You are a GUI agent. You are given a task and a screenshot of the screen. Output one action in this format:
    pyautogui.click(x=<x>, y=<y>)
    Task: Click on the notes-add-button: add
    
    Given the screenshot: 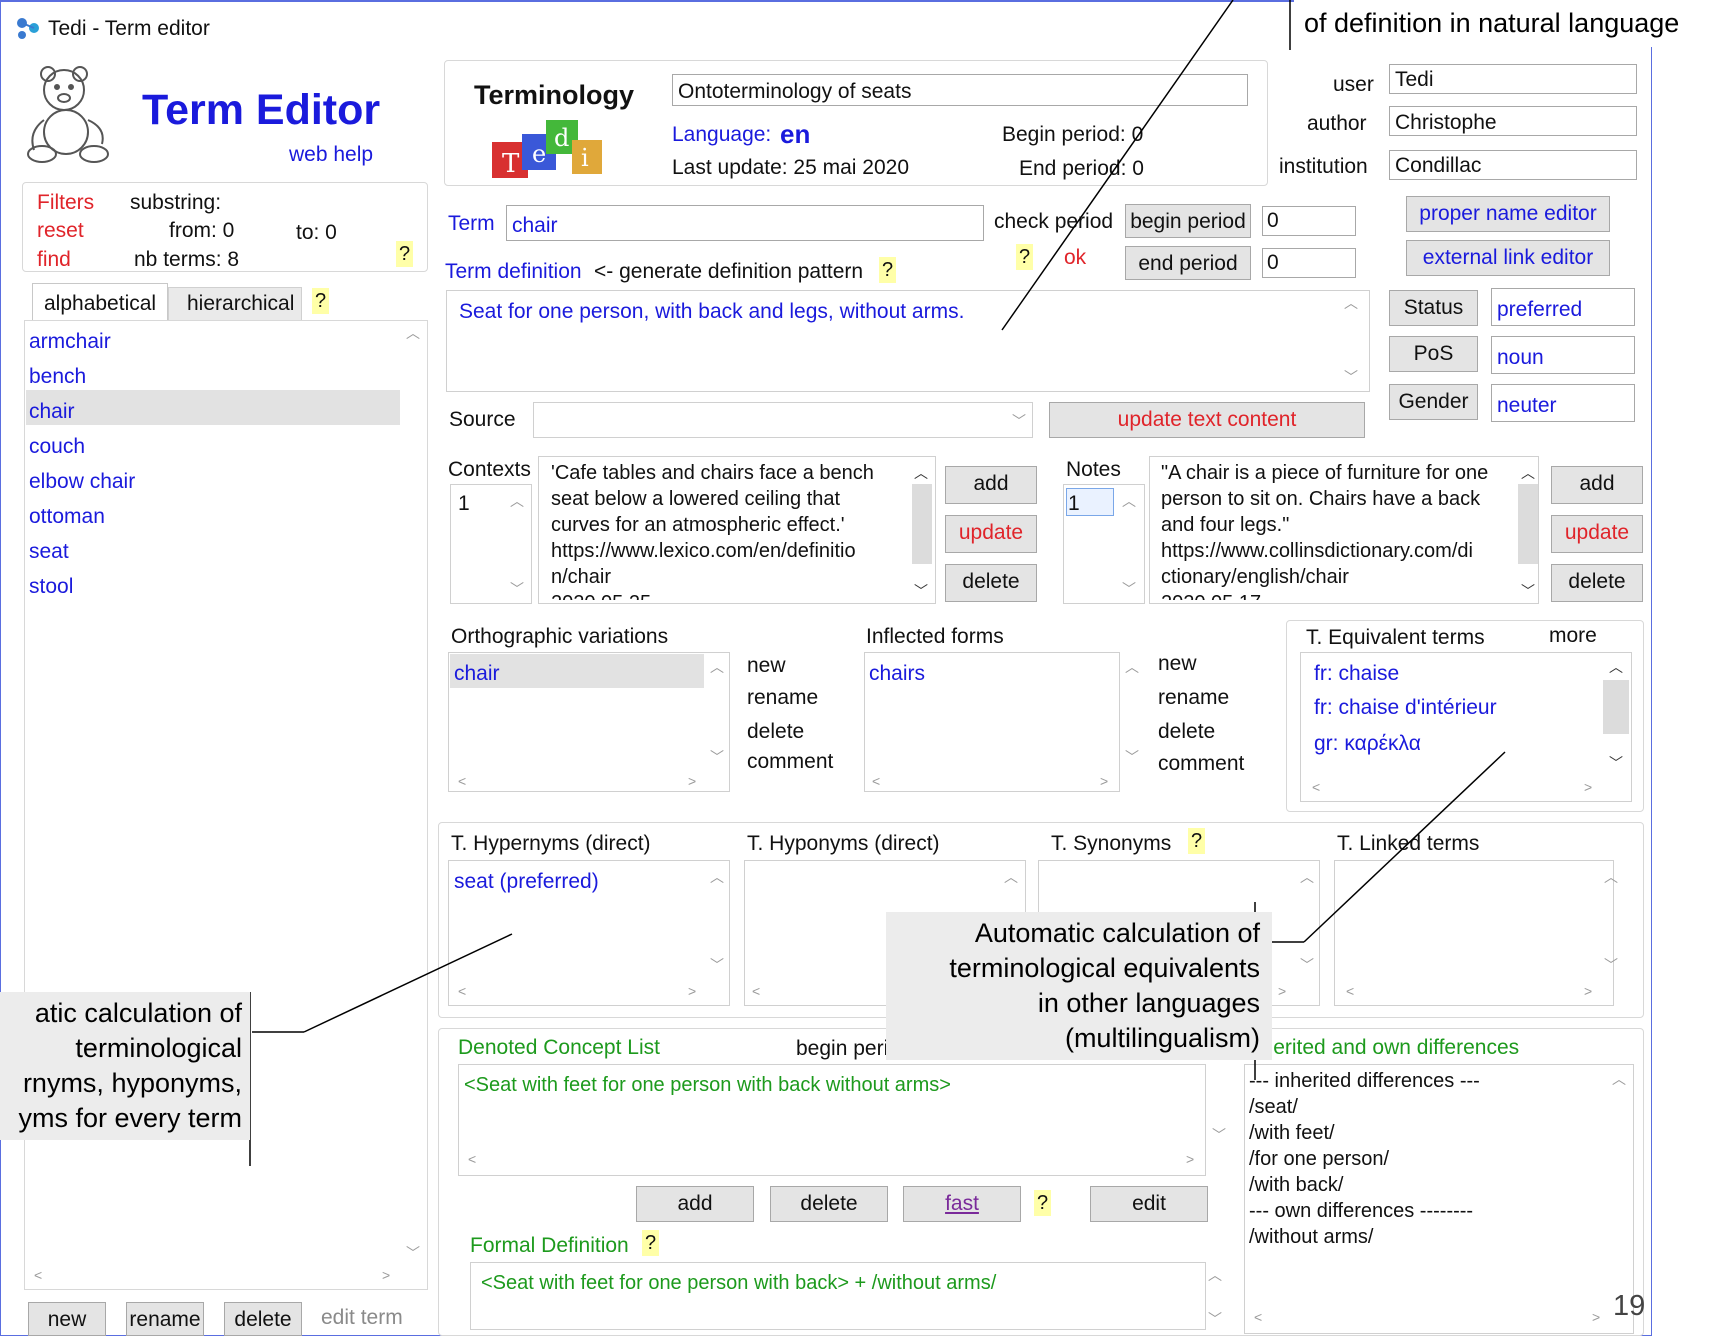 What is the action you would take?
    pyautogui.click(x=1597, y=485)
    